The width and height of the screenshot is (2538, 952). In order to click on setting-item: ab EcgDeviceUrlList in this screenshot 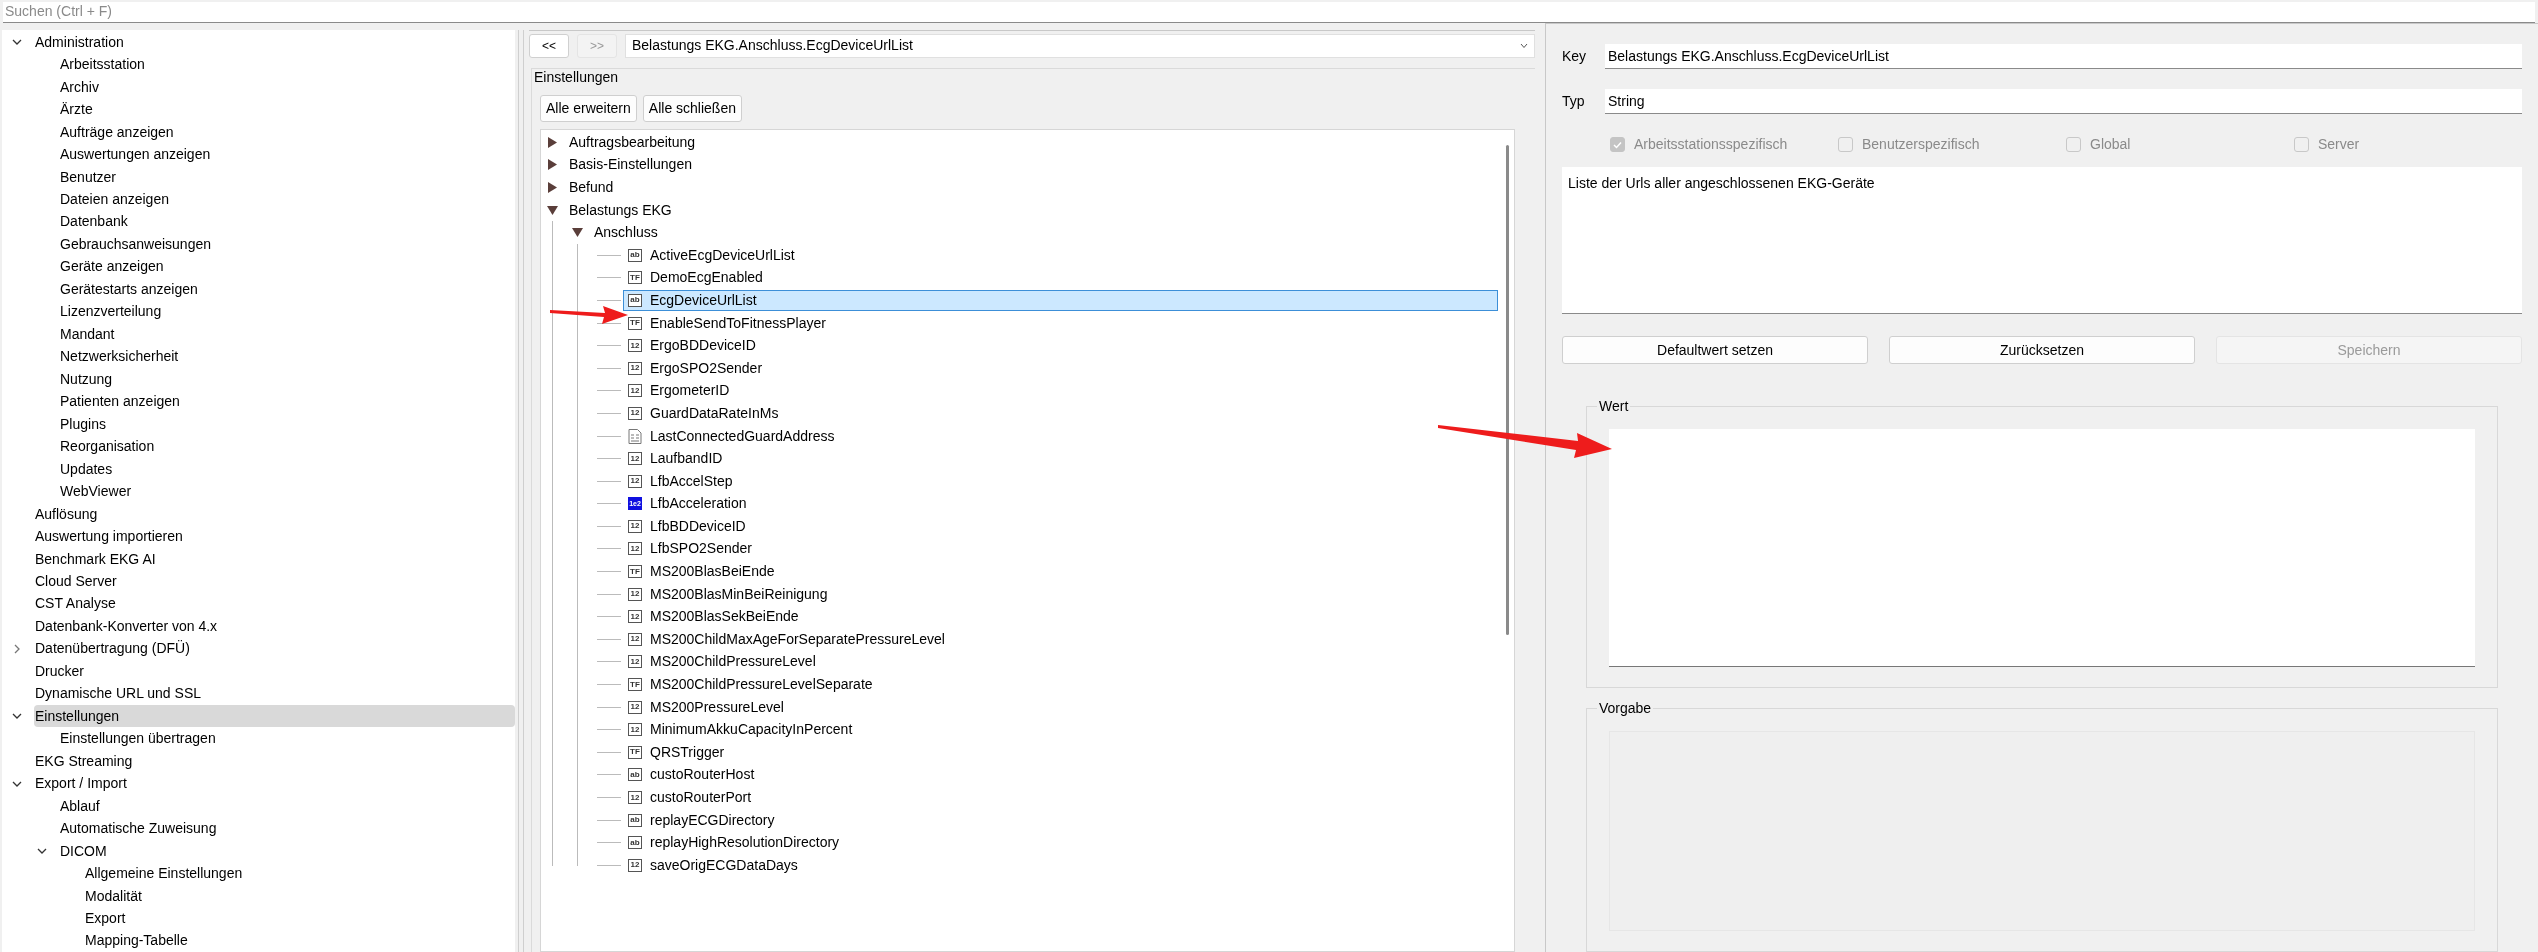, I will do `click(1060, 300)`.